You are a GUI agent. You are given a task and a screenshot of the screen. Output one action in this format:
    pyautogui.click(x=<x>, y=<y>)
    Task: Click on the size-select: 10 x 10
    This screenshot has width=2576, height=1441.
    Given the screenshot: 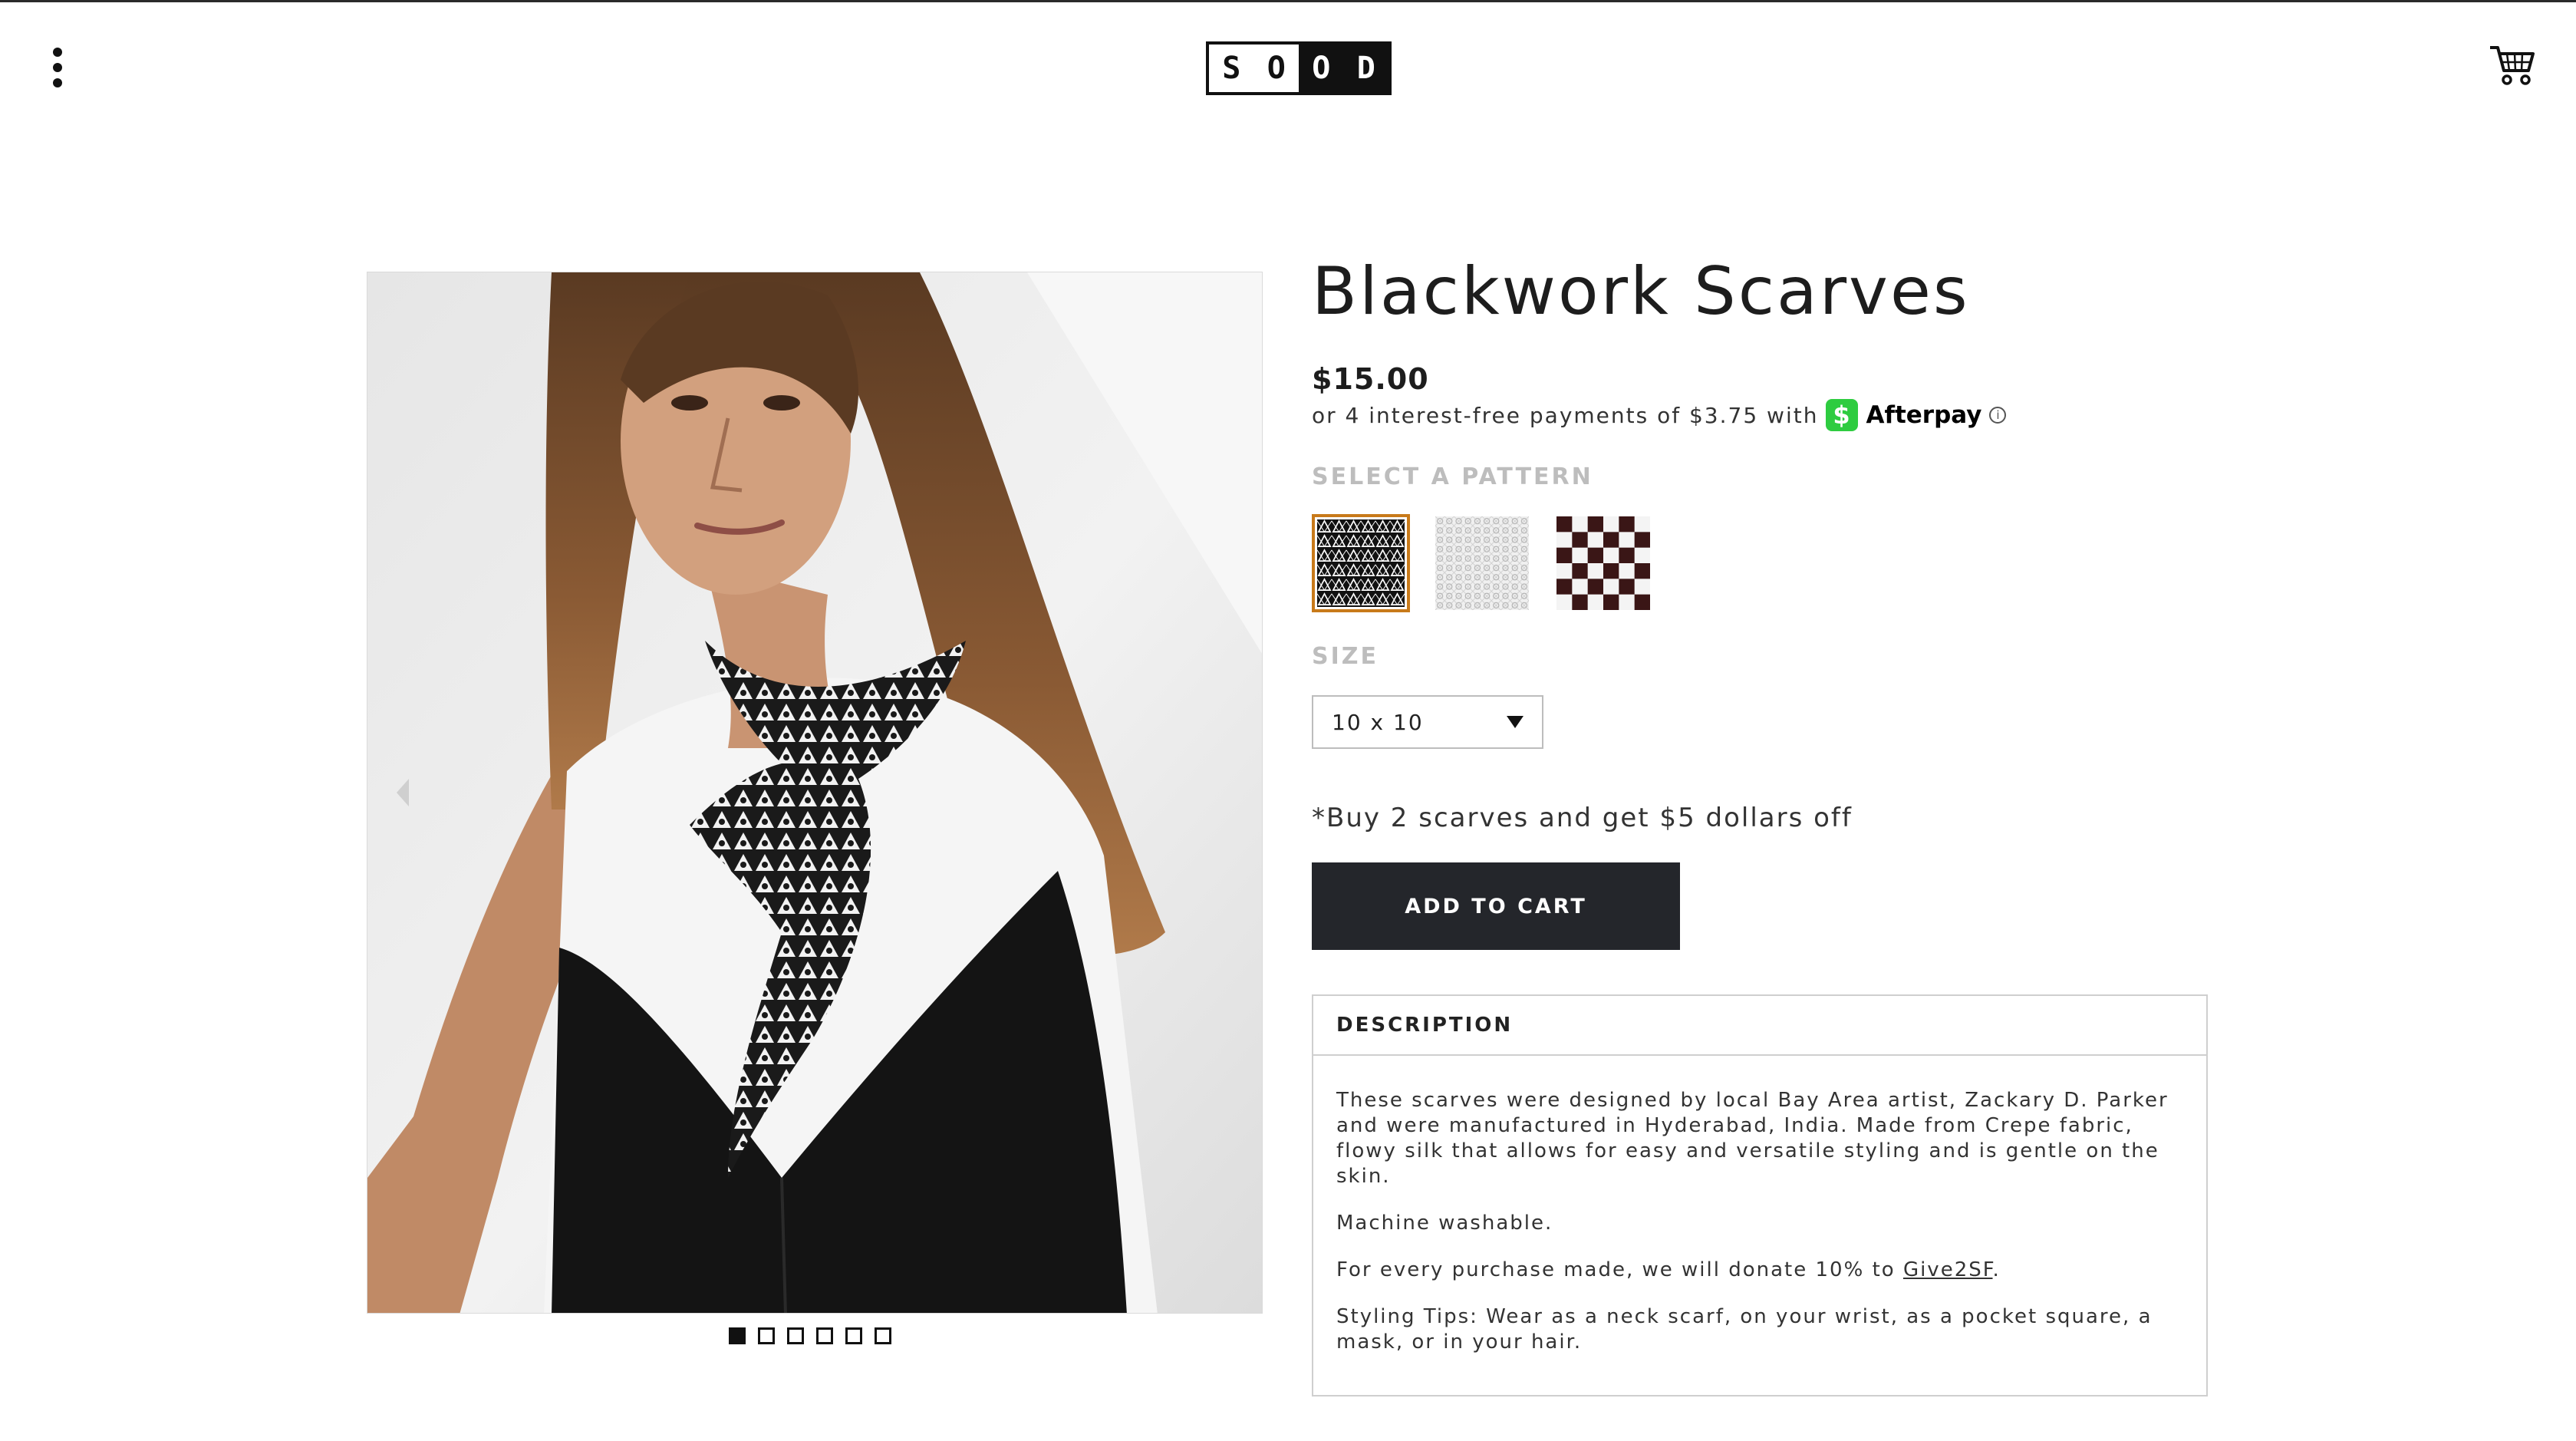 What is the action you would take?
    pyautogui.click(x=1427, y=722)
    